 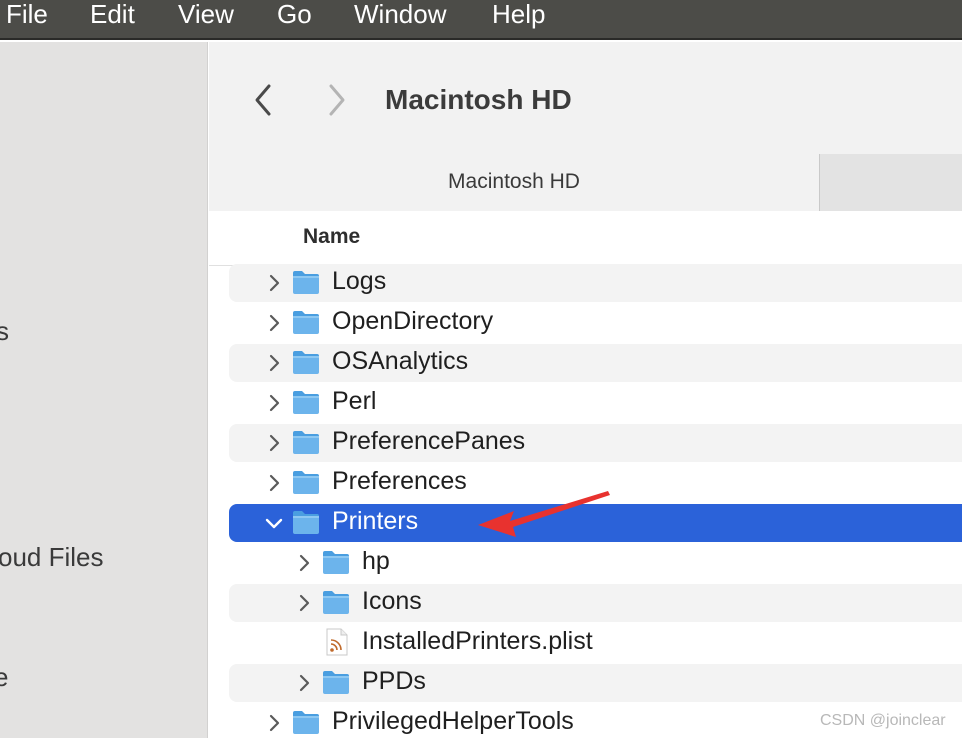 I want to click on file-name: hp, so click(x=376, y=561).